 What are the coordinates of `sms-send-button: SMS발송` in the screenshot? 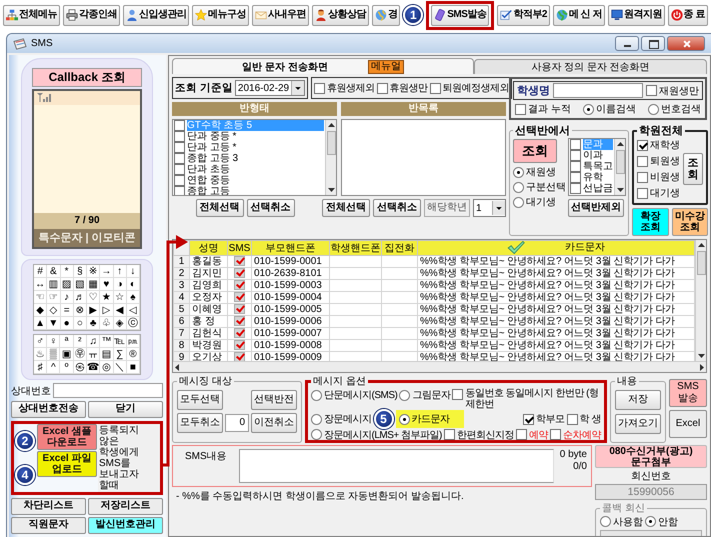 It's located at (460, 15).